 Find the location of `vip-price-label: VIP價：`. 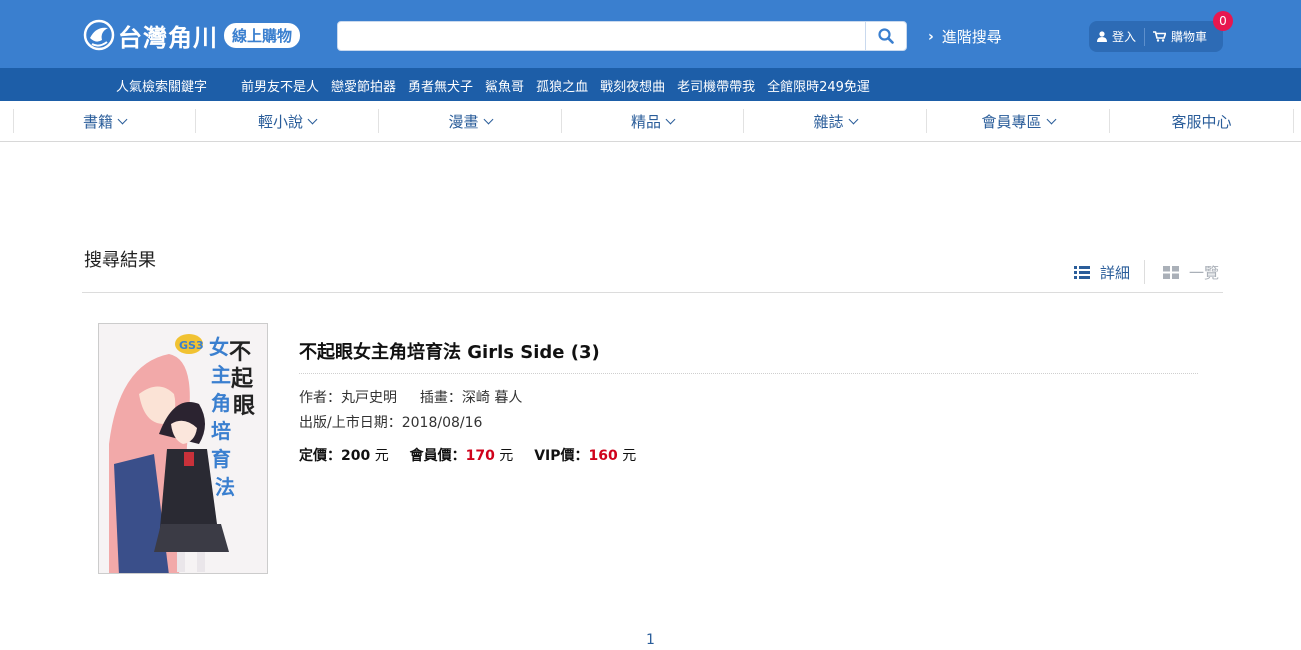

vip-price-label: VIP價： is located at coordinates (561, 456).